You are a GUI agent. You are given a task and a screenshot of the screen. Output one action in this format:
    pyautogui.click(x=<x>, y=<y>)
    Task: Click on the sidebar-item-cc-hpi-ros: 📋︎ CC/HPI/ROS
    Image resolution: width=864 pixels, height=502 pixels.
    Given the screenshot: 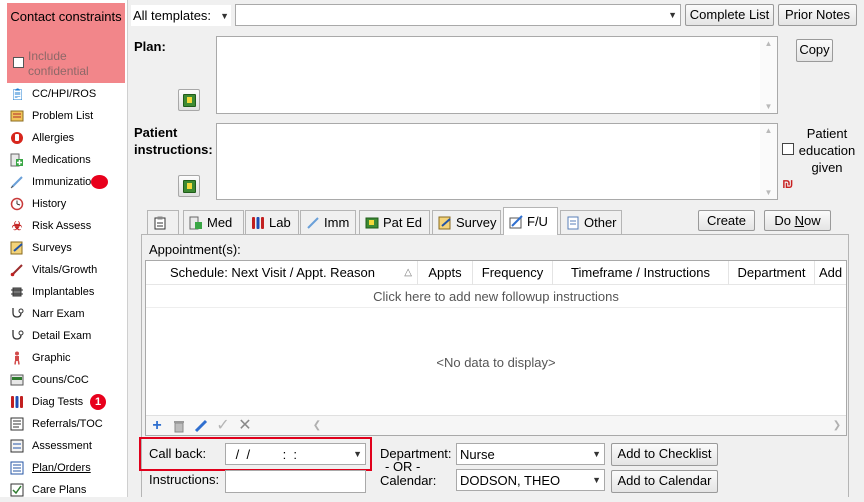 What is the action you would take?
    pyautogui.click(x=67, y=95)
    